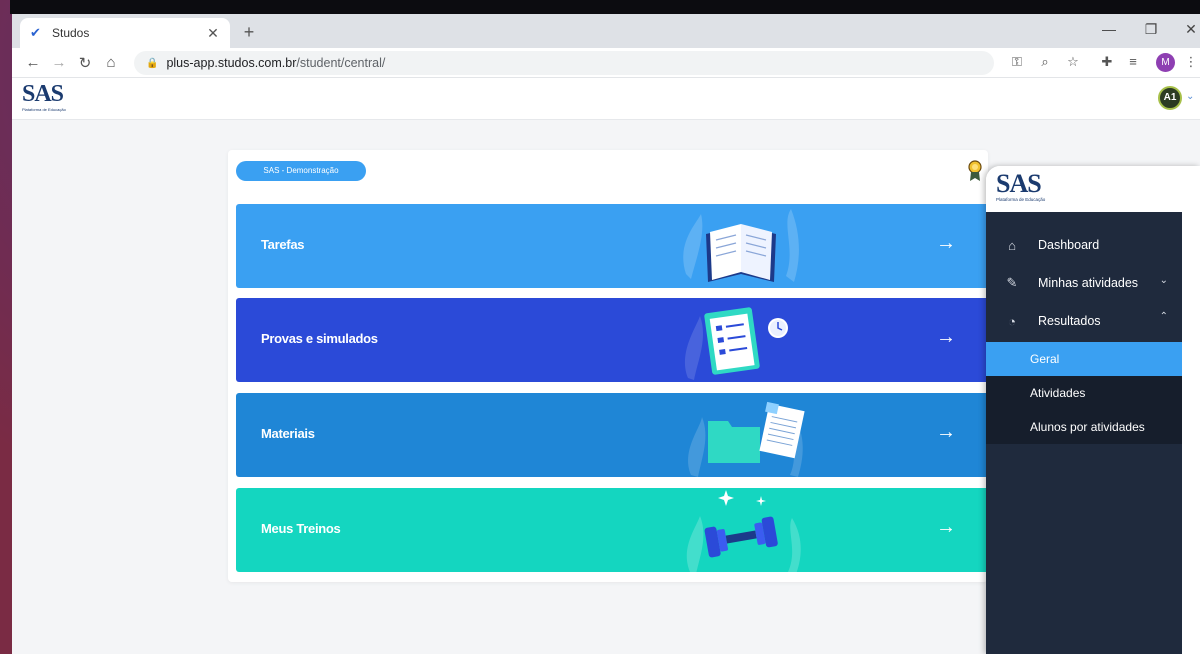  I want to click on sidebar-subitem-geral: Geral, so click(1084, 359).